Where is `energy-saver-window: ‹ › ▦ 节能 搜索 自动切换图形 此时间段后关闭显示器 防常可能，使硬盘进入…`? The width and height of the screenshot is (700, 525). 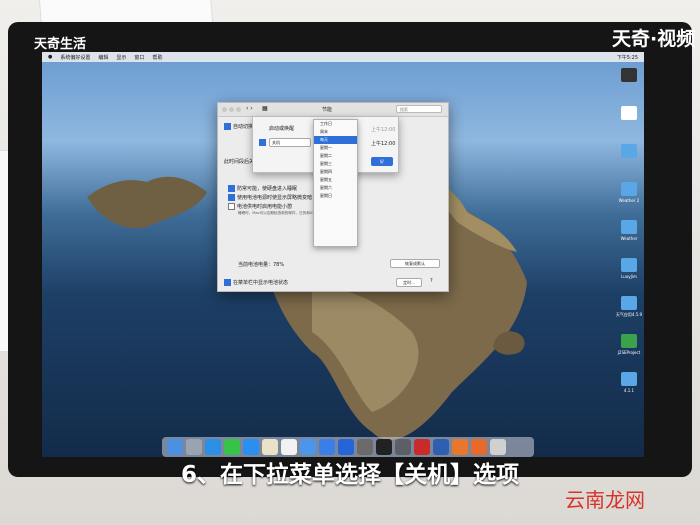
energy-saver-window: ‹ › ▦ 节能 搜索 自动切换图形 此时间段后关闭显示器 防常可能，使硬盘进入… is located at coordinates (333, 197).